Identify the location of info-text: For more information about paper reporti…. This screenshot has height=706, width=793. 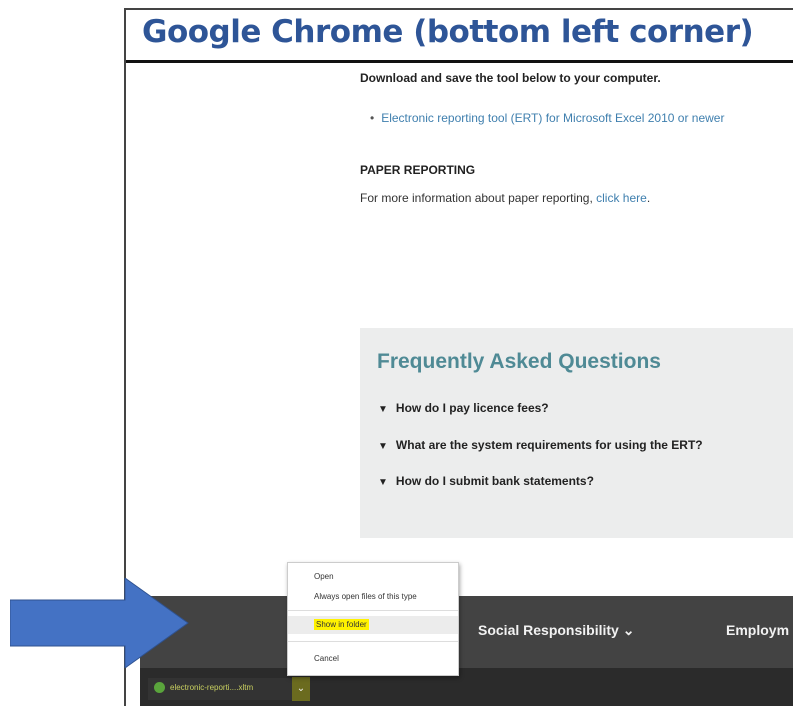
(478, 198).